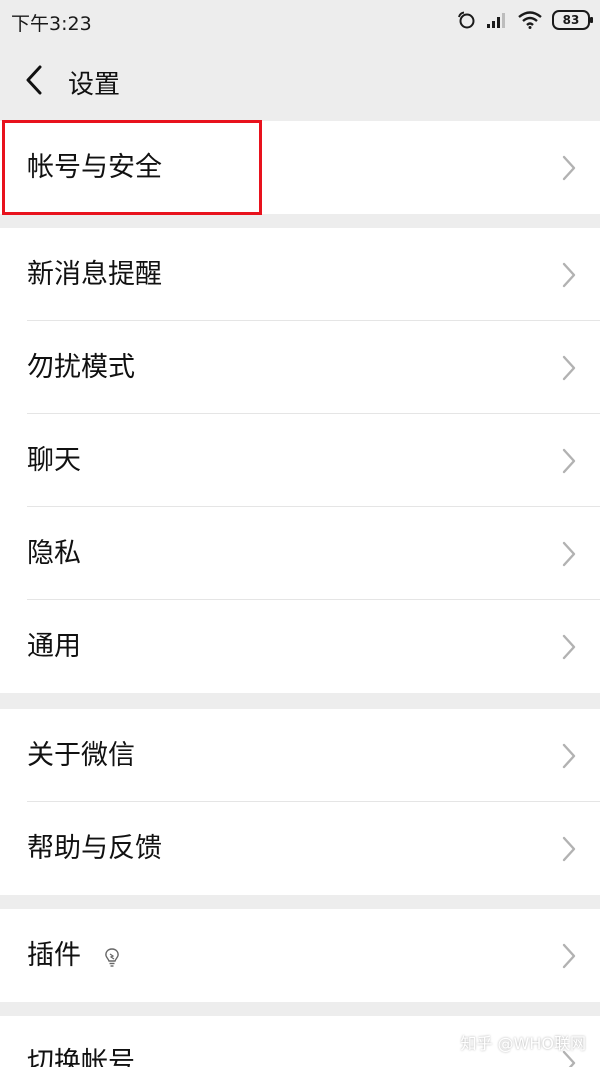  What do you see at coordinates (111, 957) in the screenshot?
I see `lightbulb-icon` at bounding box center [111, 957].